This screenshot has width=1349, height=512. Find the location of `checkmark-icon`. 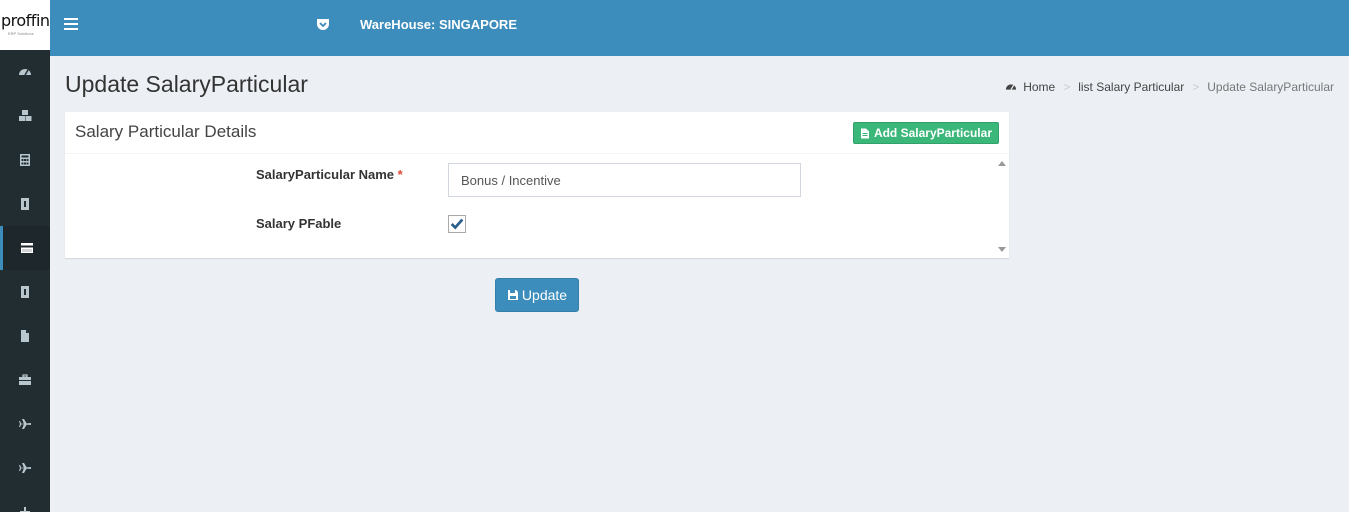

checkmark-icon is located at coordinates (457, 224).